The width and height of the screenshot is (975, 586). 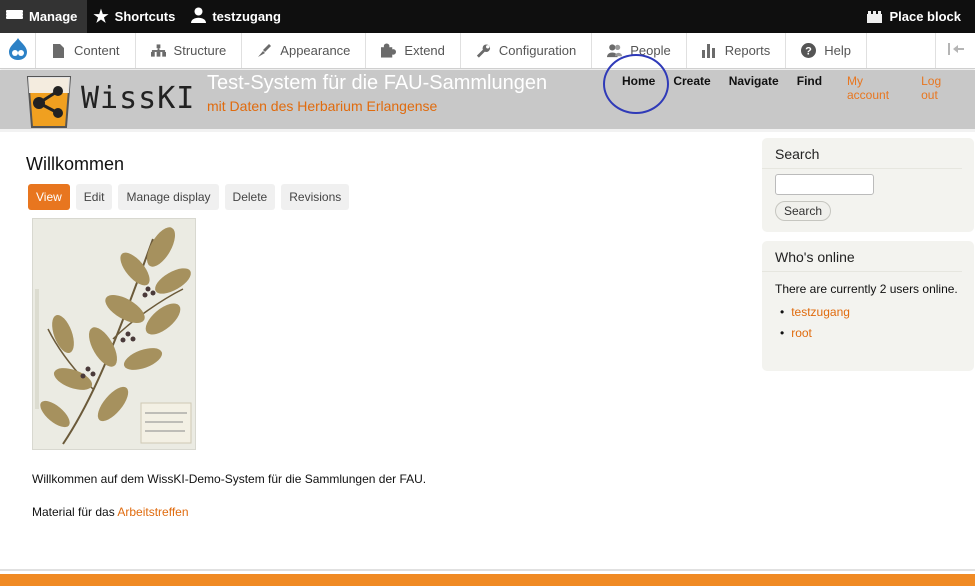 I want to click on tray-item-help: ? Help, so click(x=826, y=50).